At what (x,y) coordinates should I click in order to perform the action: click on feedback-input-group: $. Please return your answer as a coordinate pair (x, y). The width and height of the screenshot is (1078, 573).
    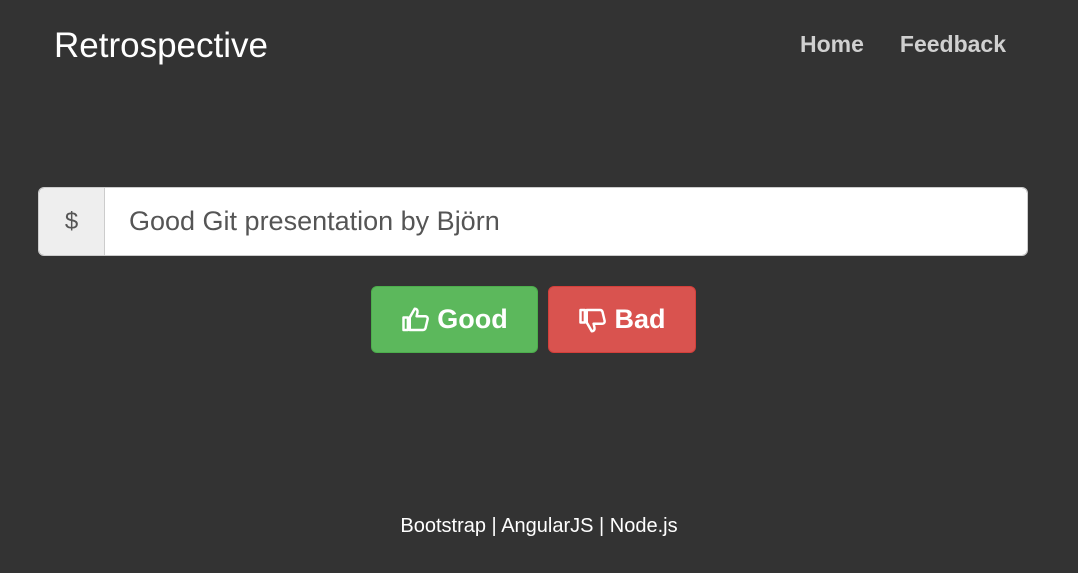
    Looking at the image, I should click on (533, 221).